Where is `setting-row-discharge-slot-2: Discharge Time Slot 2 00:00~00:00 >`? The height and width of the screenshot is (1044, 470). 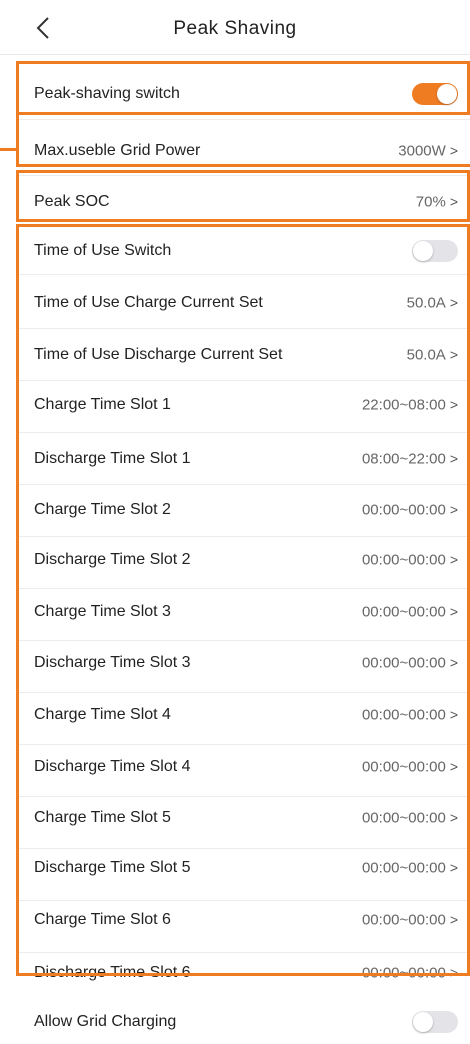 setting-row-discharge-slot-2: Discharge Time Slot 2 00:00~00:00 > is located at coordinates (246, 560).